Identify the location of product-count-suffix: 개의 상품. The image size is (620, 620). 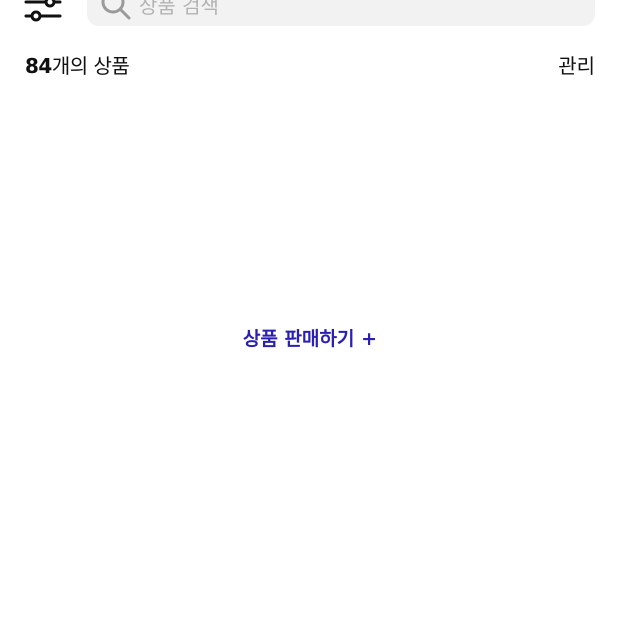
(90, 66).